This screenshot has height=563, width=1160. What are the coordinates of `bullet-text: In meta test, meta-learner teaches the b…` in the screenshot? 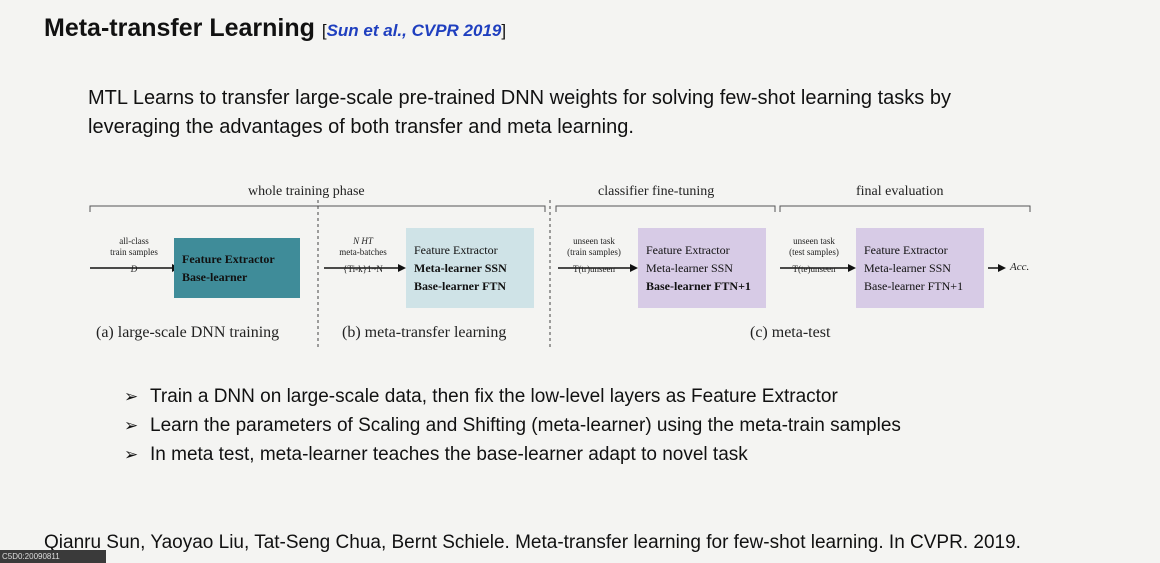 It's located at (449, 454).